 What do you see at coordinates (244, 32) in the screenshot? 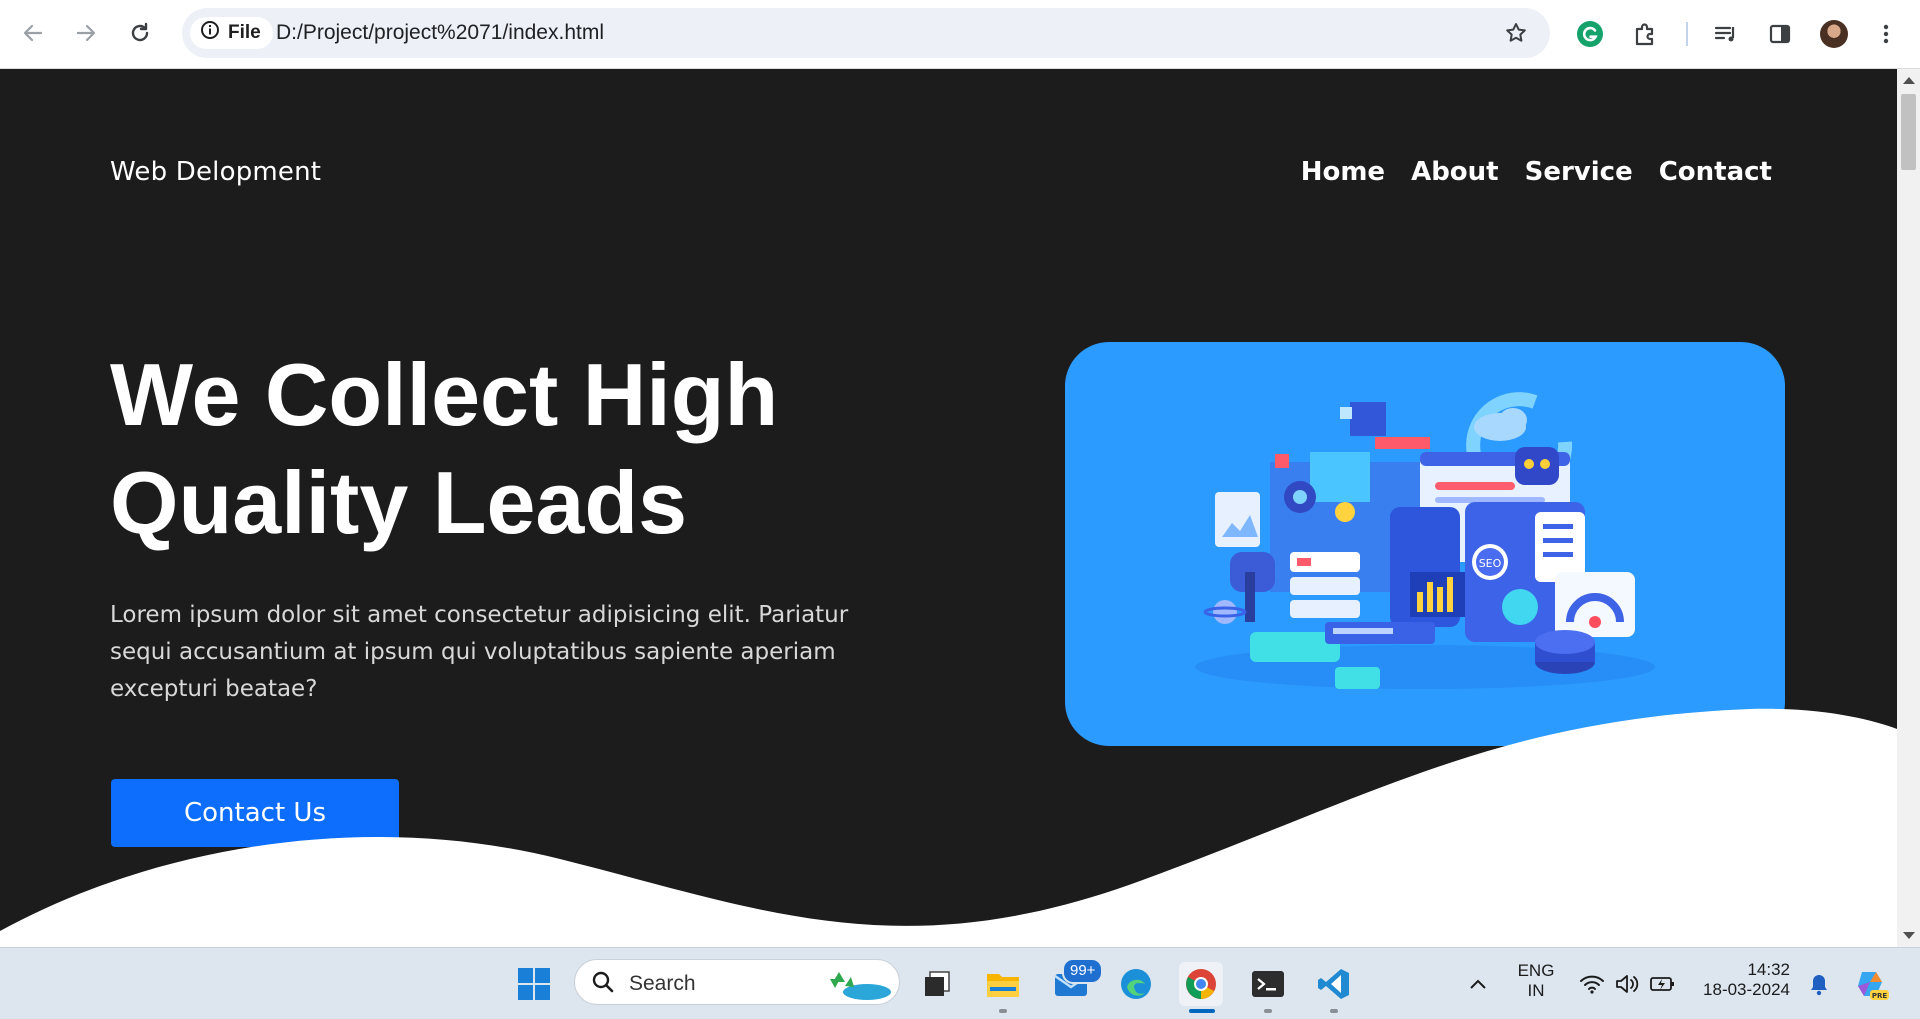
I see `chip-label: File` at bounding box center [244, 32].